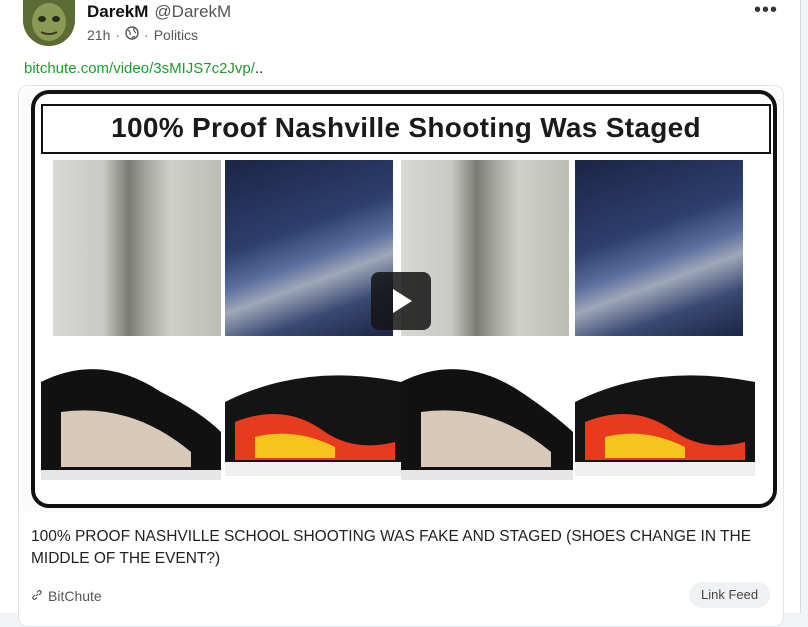  I want to click on preview-source-name: BitChute, so click(75, 596).